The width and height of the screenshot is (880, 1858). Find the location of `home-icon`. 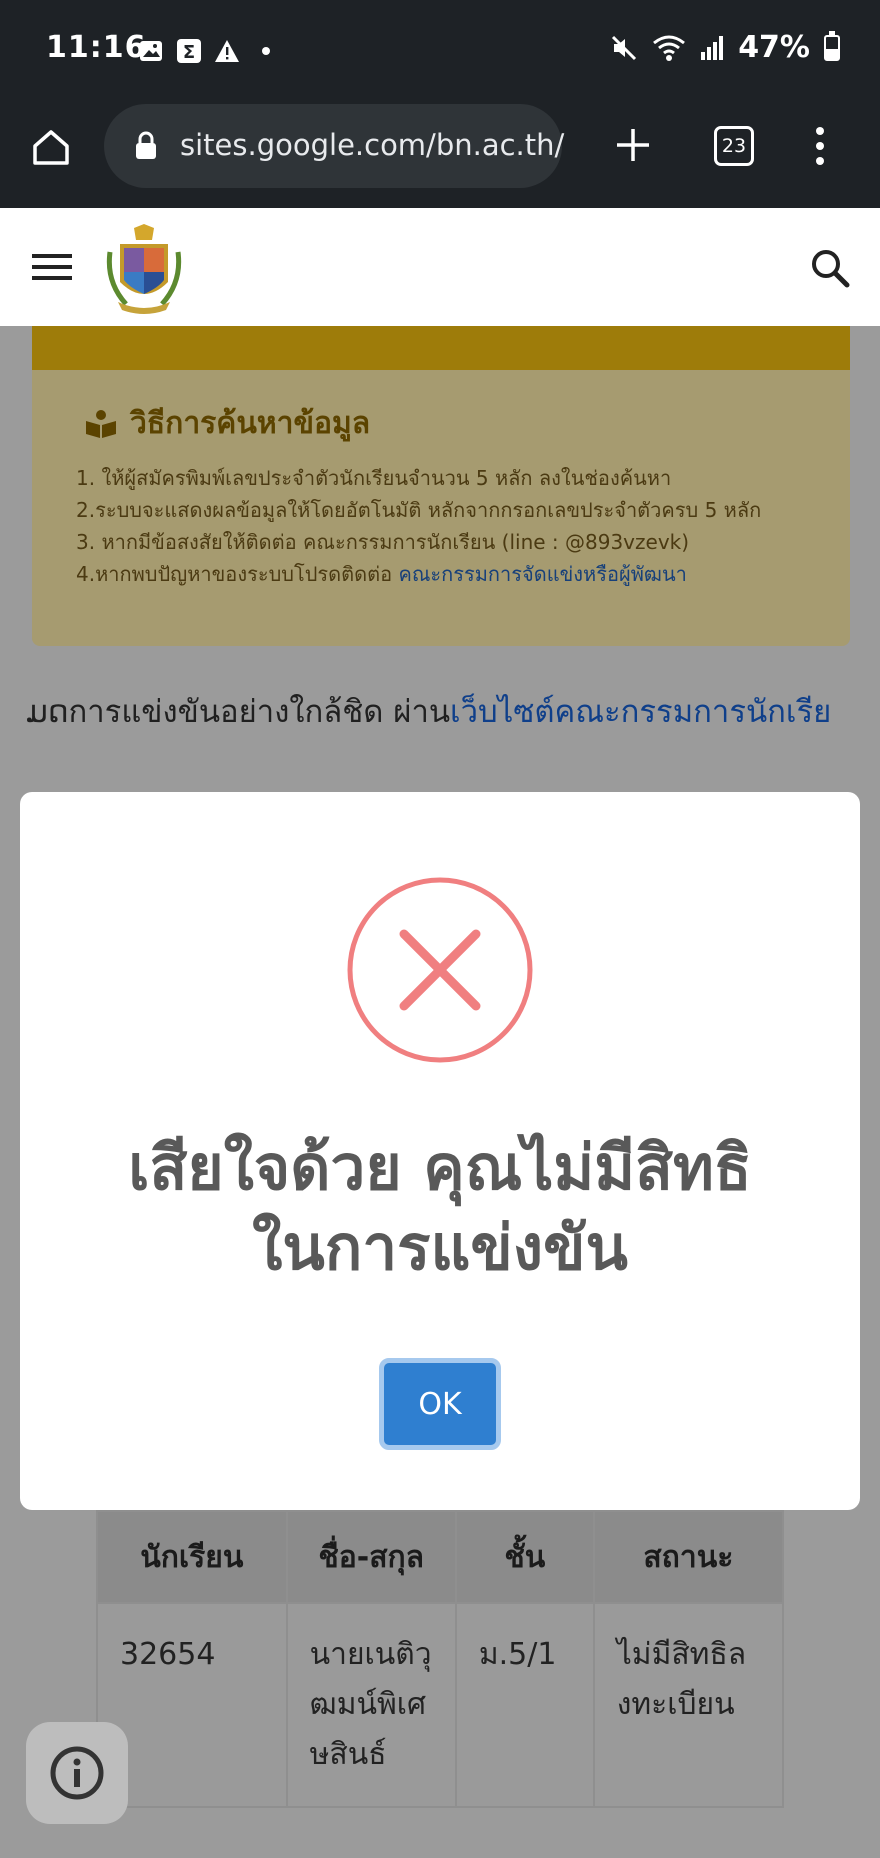

home-icon is located at coordinates (51, 147).